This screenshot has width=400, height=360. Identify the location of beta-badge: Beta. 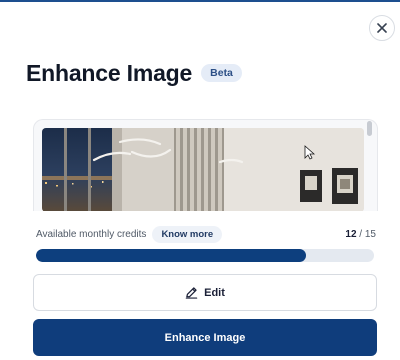
(221, 73).